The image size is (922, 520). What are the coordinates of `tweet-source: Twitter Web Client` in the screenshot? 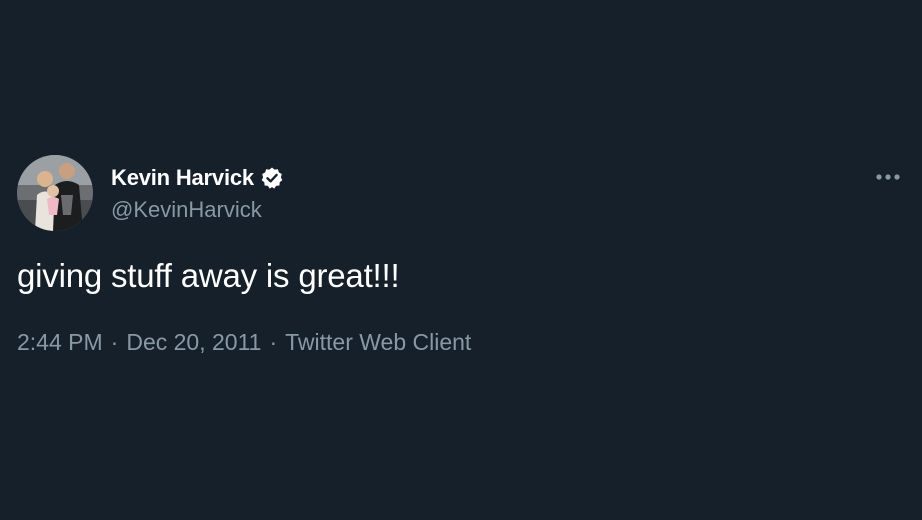 It's located at (378, 342).